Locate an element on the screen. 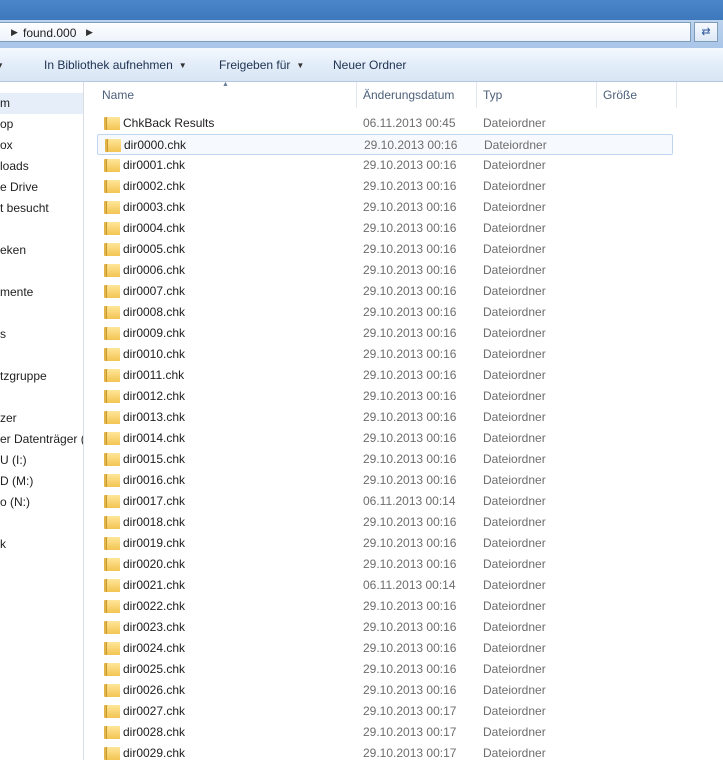 This screenshot has width=723, height=764. column-header-size: Größe is located at coordinates (637, 95).